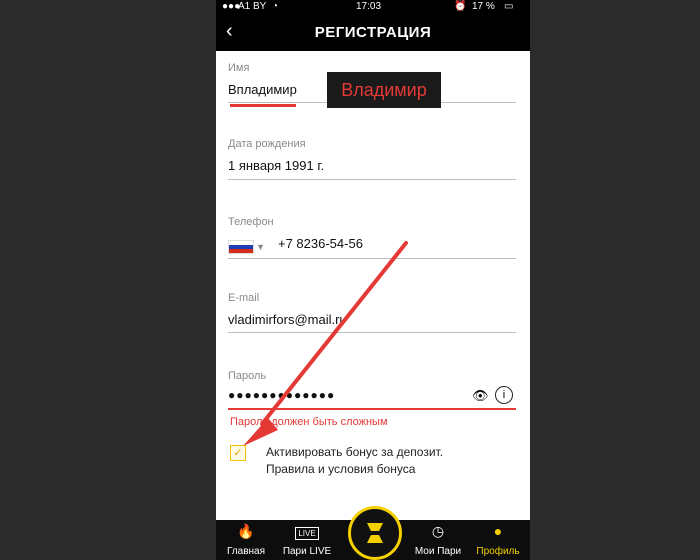 This screenshot has width=700, height=560. What do you see at coordinates (325, 343) in the screenshot?
I see `annotation-arrow-icon` at bounding box center [325, 343].